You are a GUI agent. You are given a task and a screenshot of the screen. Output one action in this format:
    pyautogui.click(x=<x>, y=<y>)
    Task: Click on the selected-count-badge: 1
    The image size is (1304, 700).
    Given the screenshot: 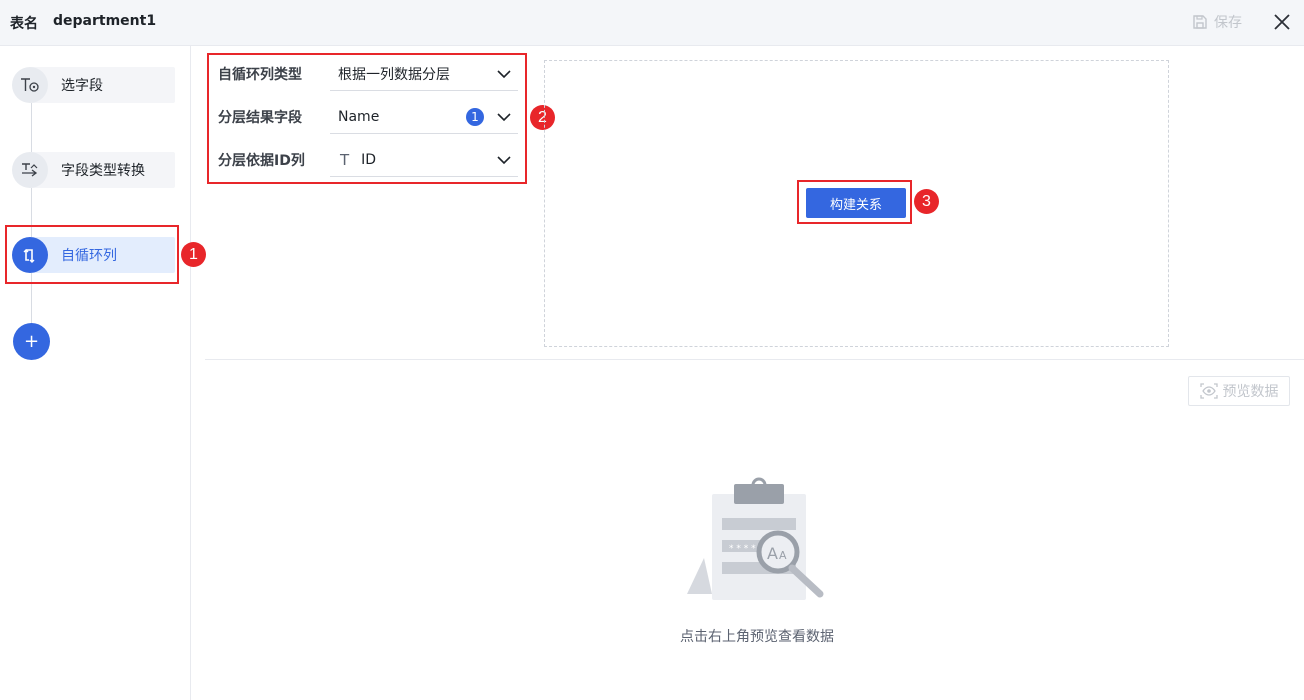 What is the action you would take?
    pyautogui.click(x=475, y=117)
    